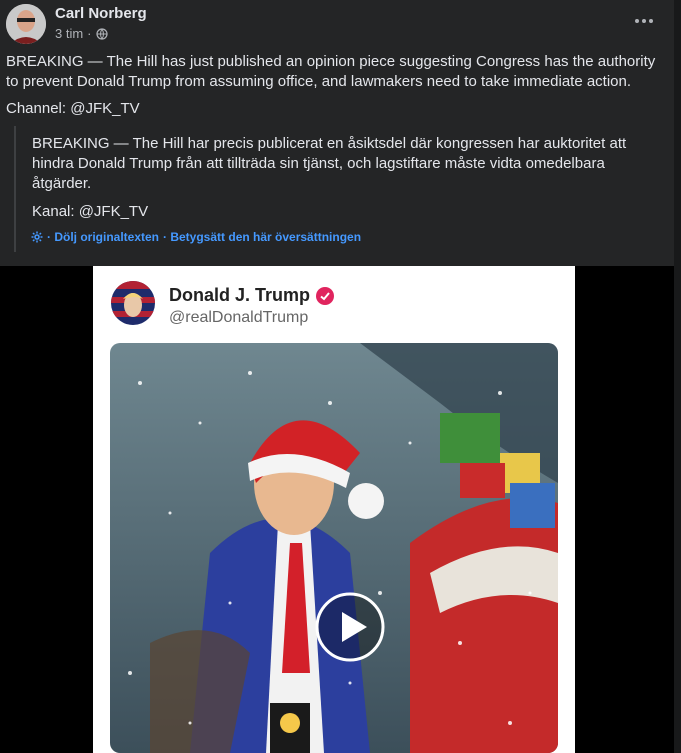  Describe the element at coordinates (262, 237) in the screenshot. I see `rate-translation-link: · Betygsätt den här översättningen` at that location.